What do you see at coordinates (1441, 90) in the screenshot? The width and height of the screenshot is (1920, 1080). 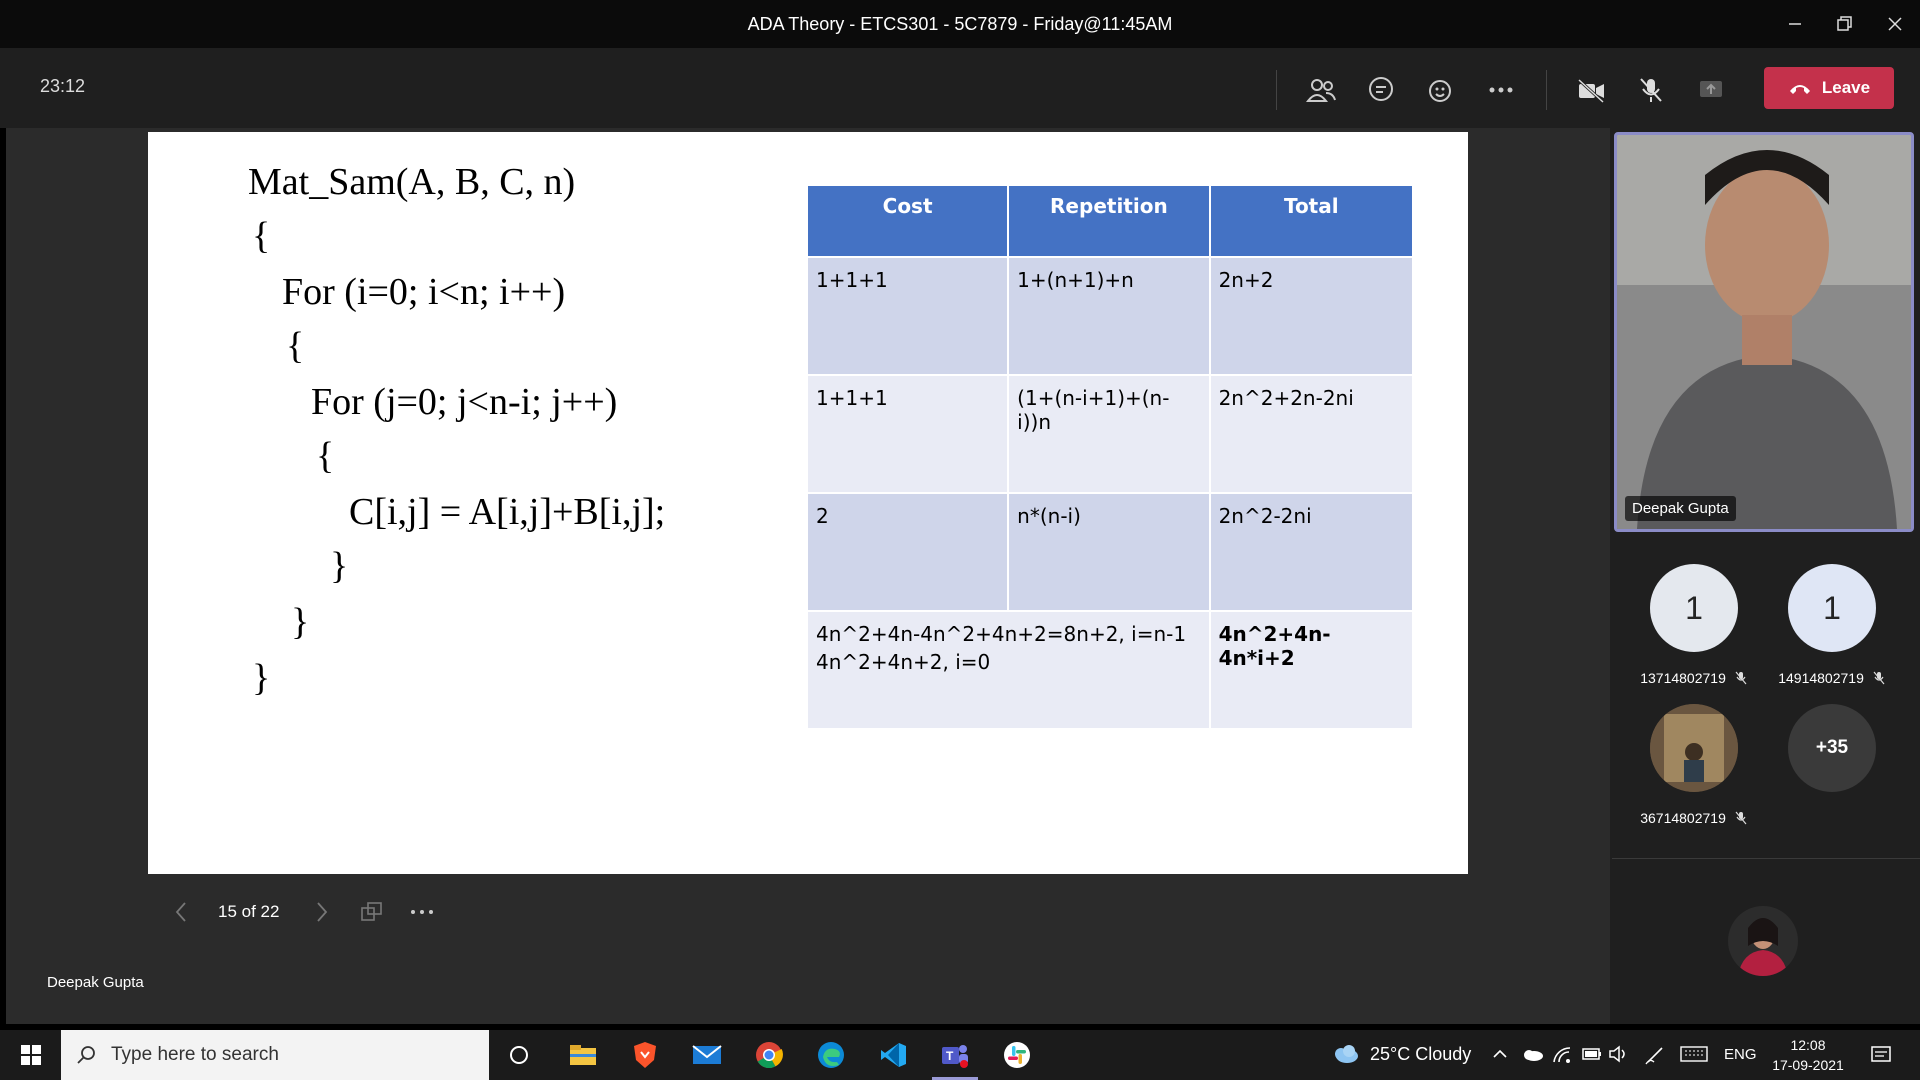 I see `reactions-icon` at bounding box center [1441, 90].